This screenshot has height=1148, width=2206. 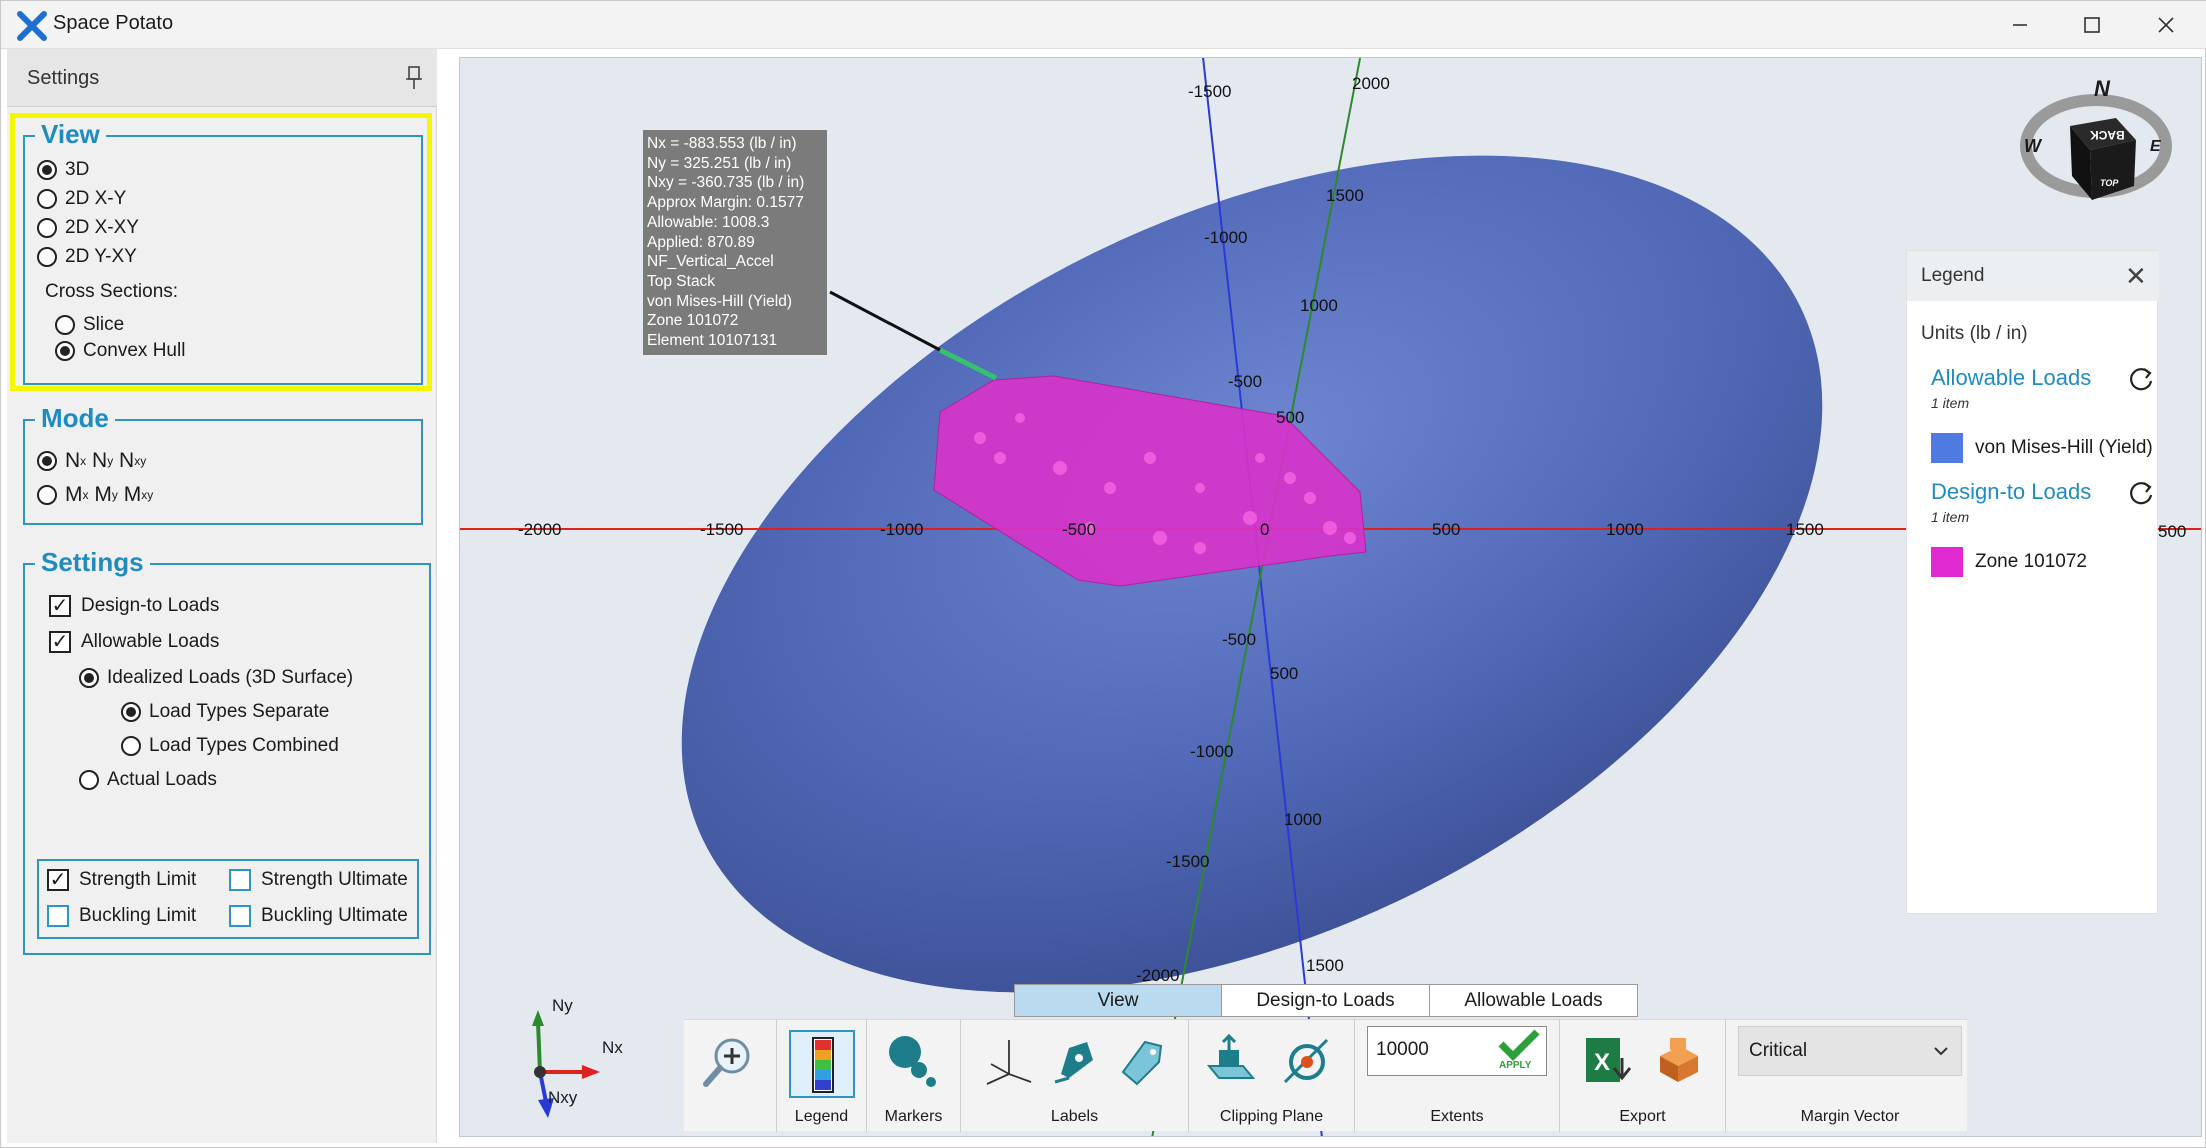 What do you see at coordinates (693, 321) in the screenshot?
I see `tooltip-line: Zone 101072` at bounding box center [693, 321].